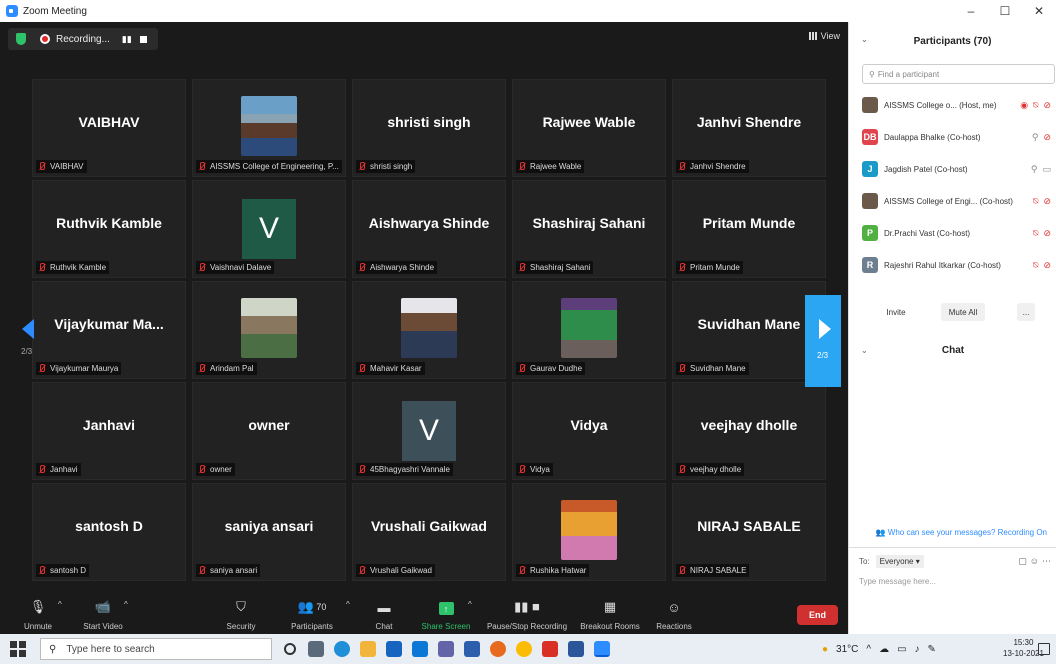  I want to click on file-emoji-more-icons: ▢☺⋯, so click(1036, 561).